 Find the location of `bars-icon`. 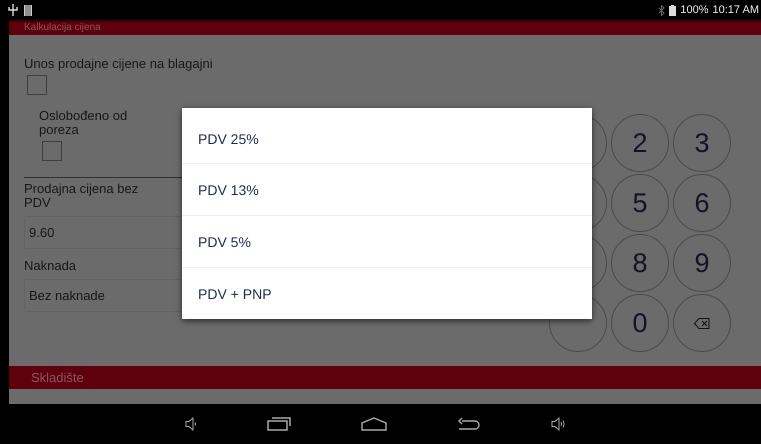

bars-icon is located at coordinates (28, 10).